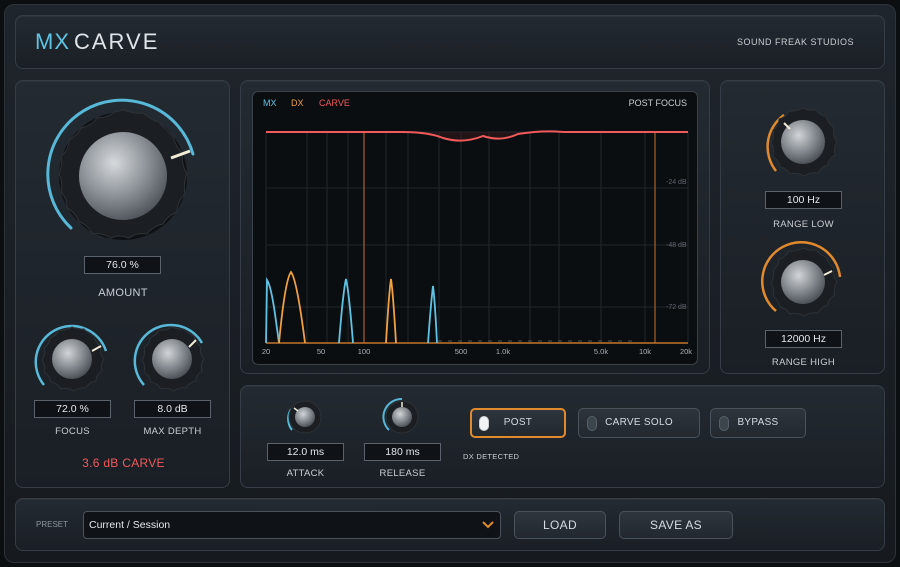 The width and height of the screenshot is (900, 567). I want to click on freq-label-500: 500, so click(461, 351).